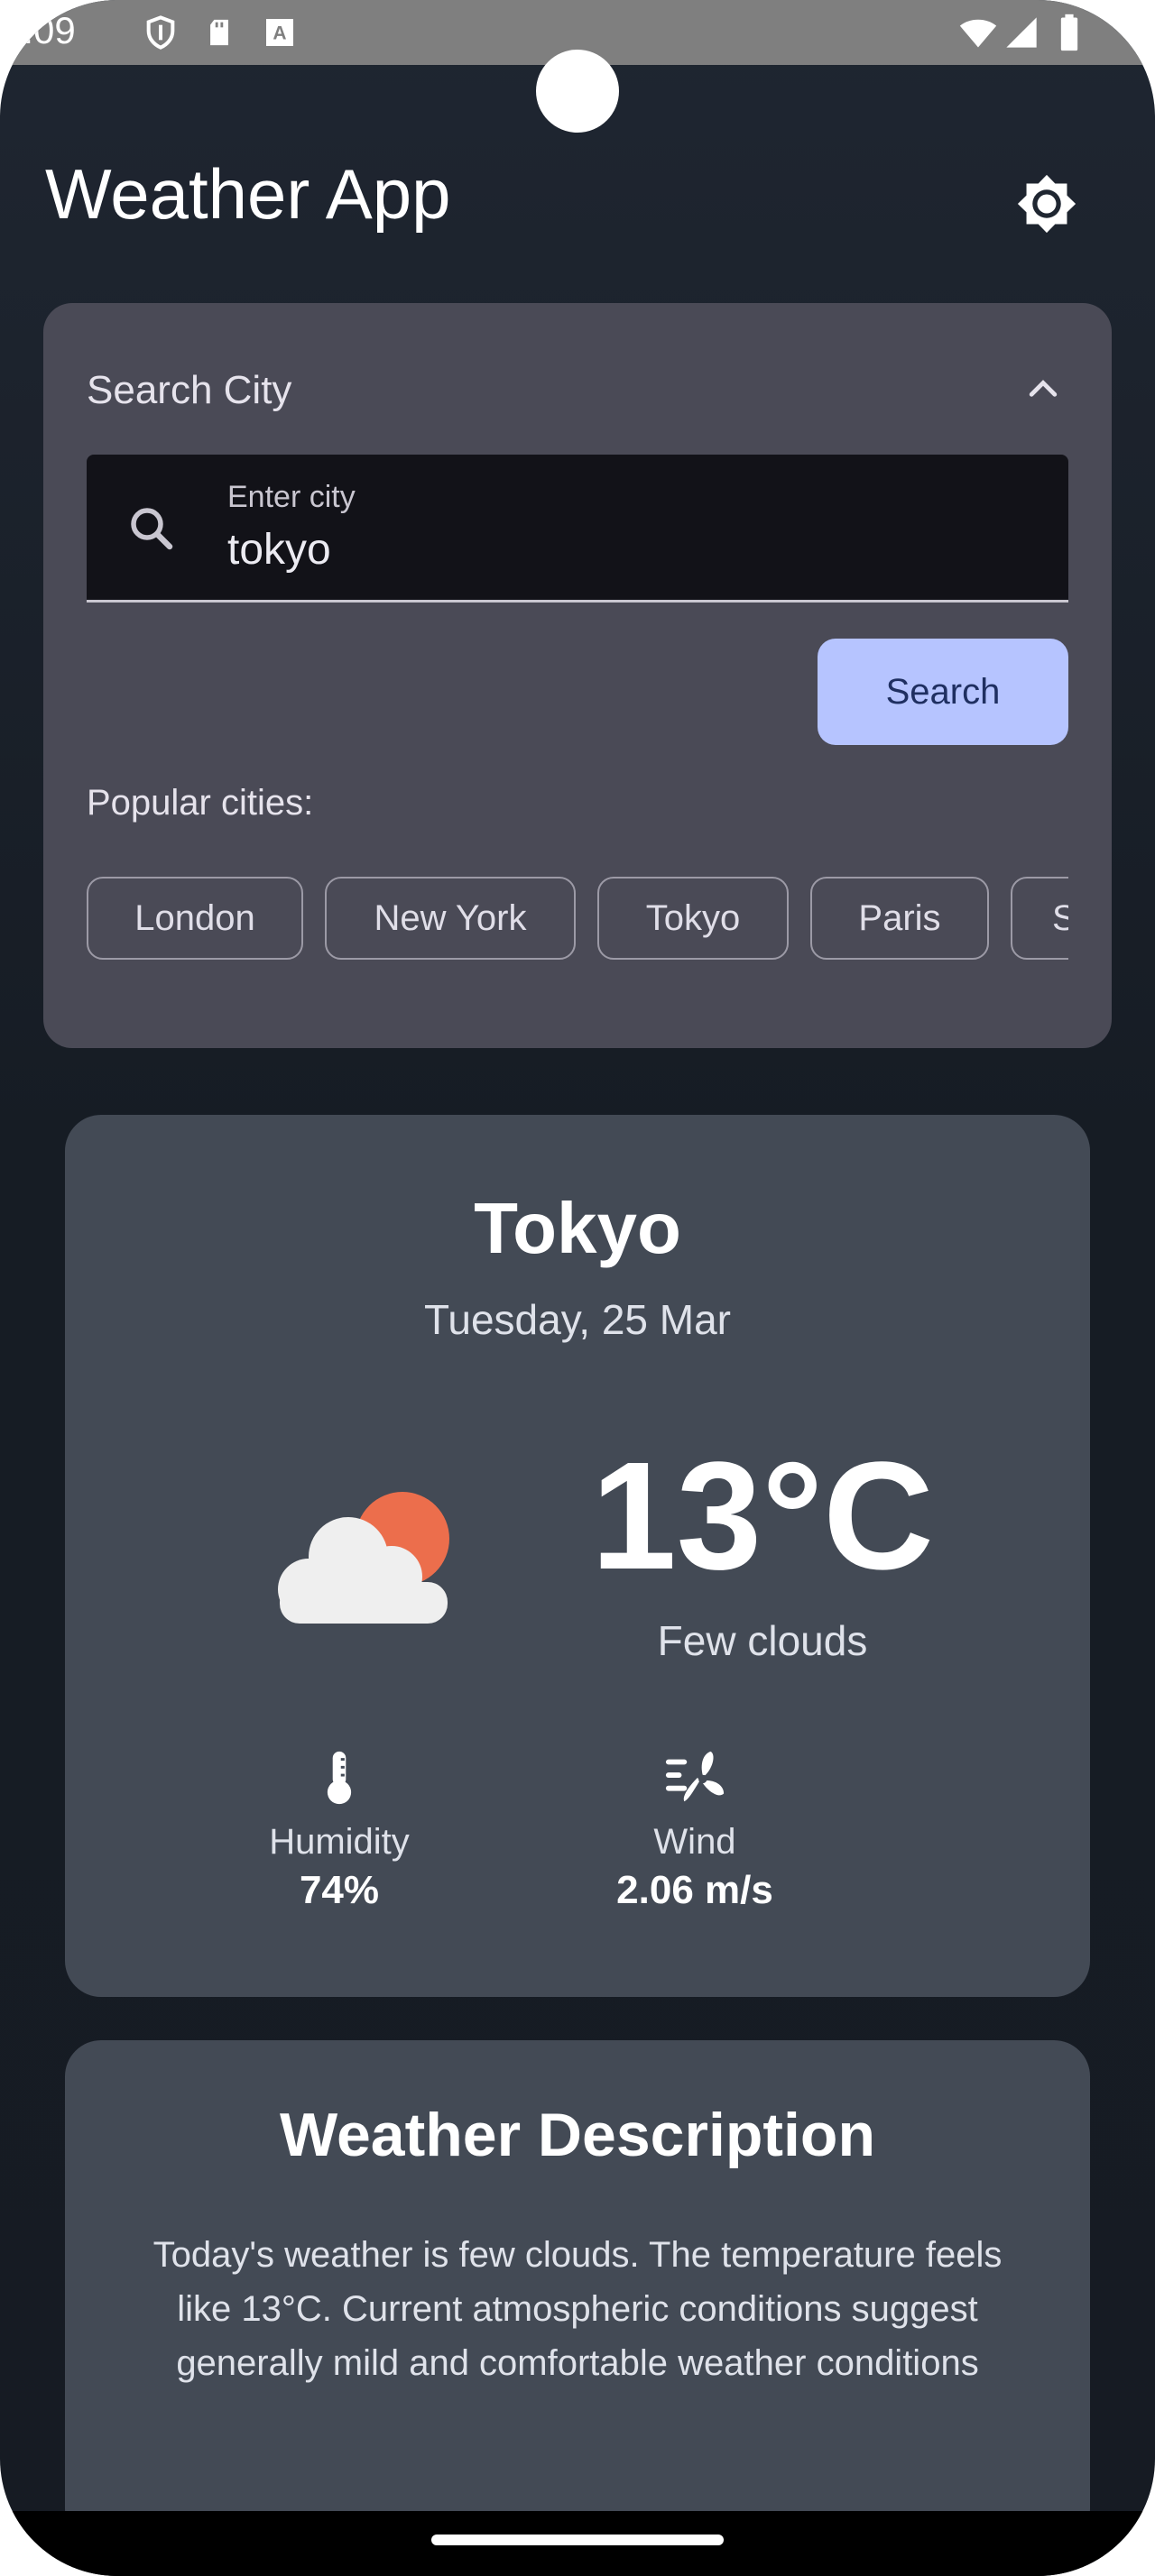 The height and width of the screenshot is (2576, 1155). Describe the element at coordinates (339, 1778) in the screenshot. I see `thermometer-icon` at that location.